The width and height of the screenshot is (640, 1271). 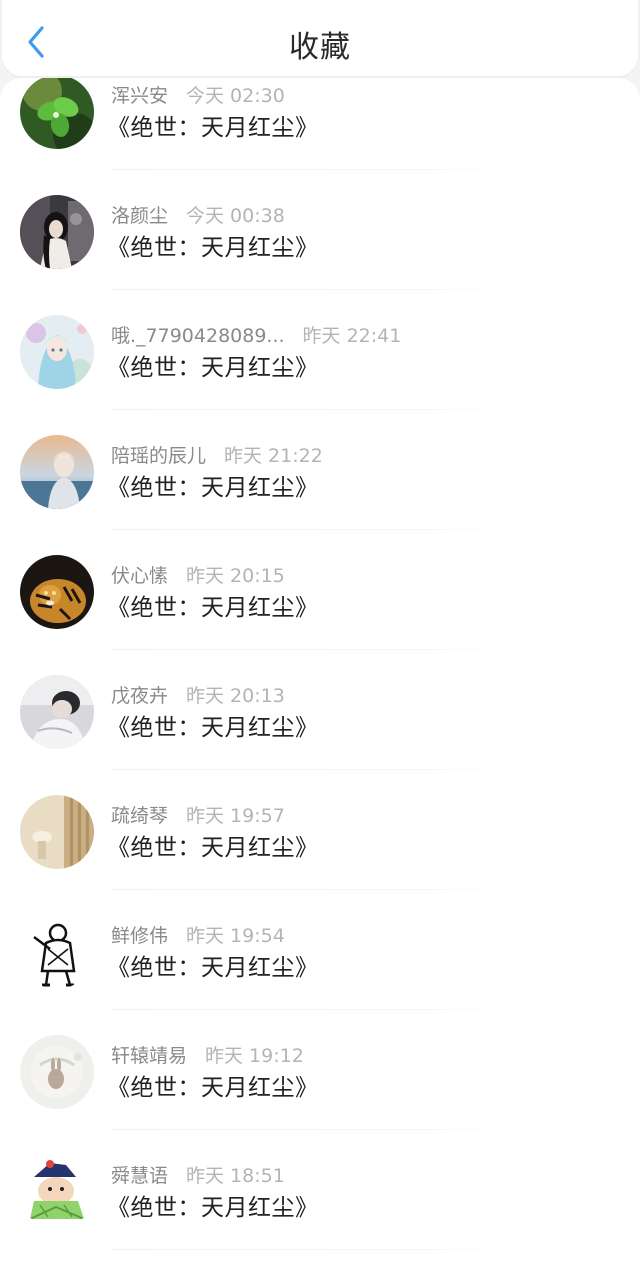 What do you see at coordinates (139, 696) in the screenshot?
I see `username: 戊夜卉` at bounding box center [139, 696].